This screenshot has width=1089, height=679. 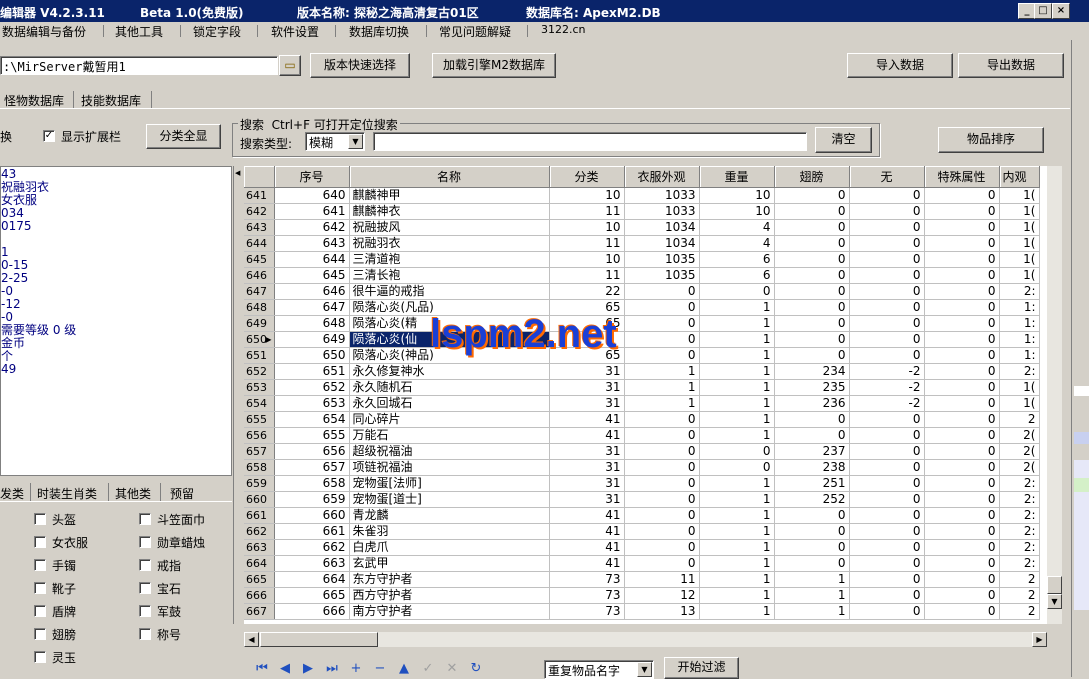 What do you see at coordinates (312, 595) in the screenshot?
I see `table-cell: 665` at bounding box center [312, 595].